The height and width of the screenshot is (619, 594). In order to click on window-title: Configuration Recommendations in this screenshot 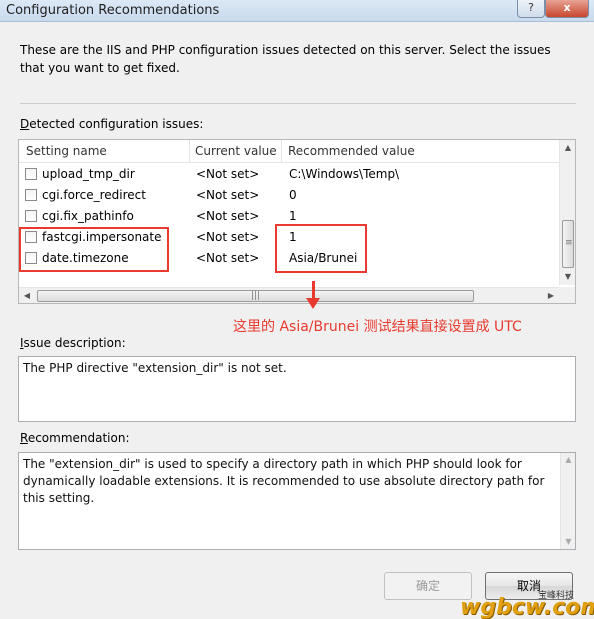, I will do `click(113, 10)`.